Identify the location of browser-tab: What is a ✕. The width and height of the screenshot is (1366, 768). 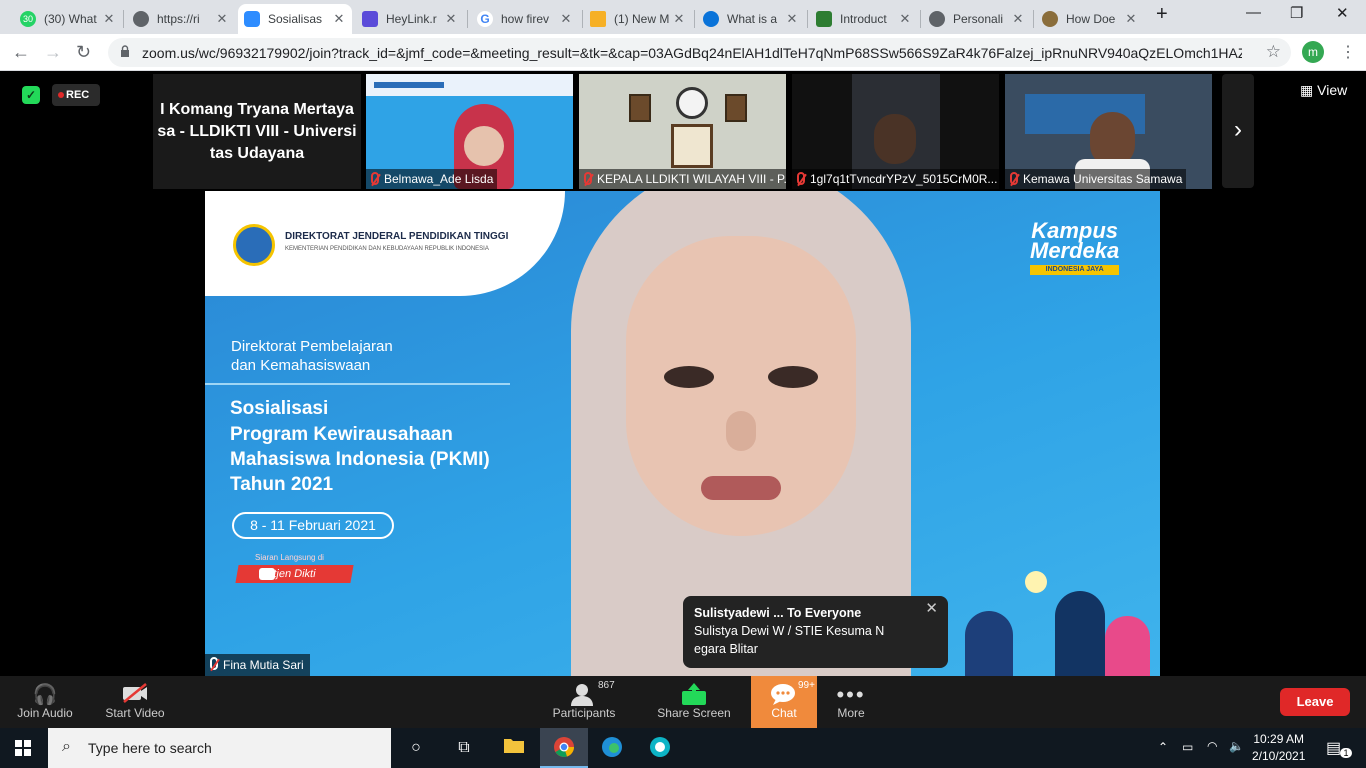
(751, 19).